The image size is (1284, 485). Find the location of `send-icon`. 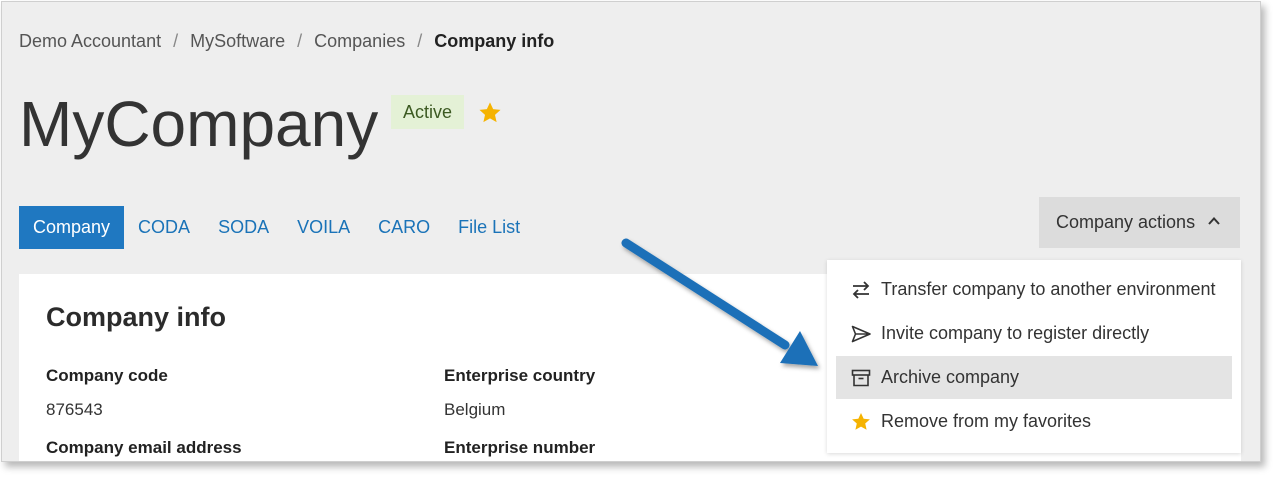

send-icon is located at coordinates (861, 333).